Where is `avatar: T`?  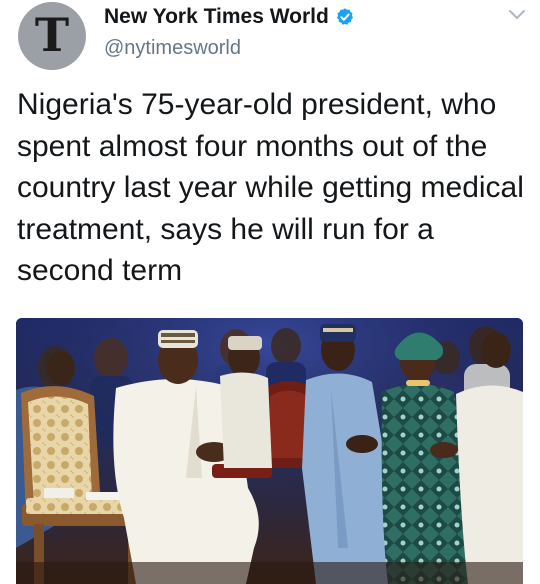
avatar: T is located at coordinates (52, 36).